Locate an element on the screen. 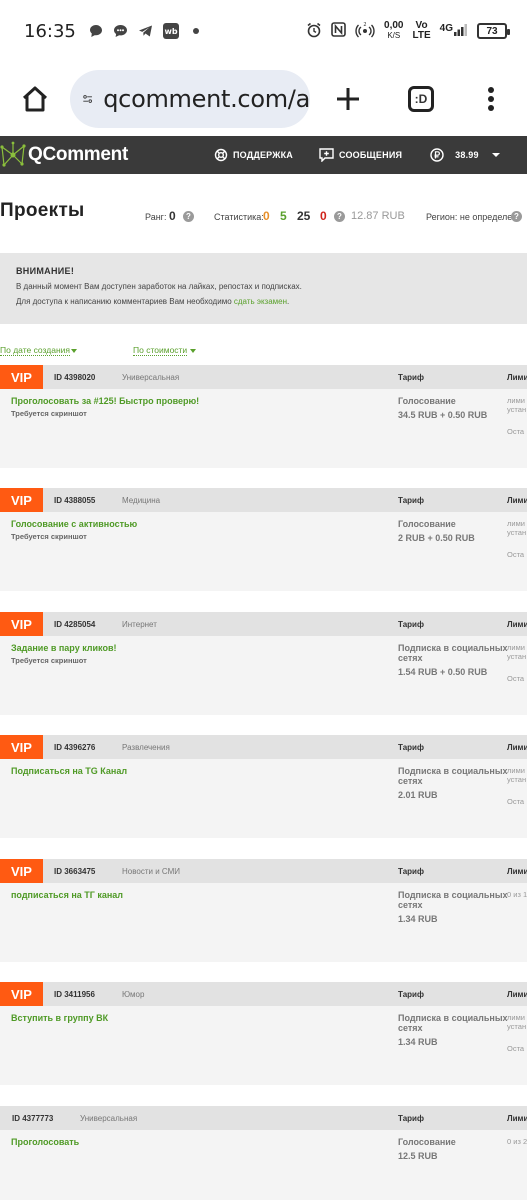 The height and width of the screenshot is (1200, 527). task-category: Универсальная is located at coordinates (151, 377).